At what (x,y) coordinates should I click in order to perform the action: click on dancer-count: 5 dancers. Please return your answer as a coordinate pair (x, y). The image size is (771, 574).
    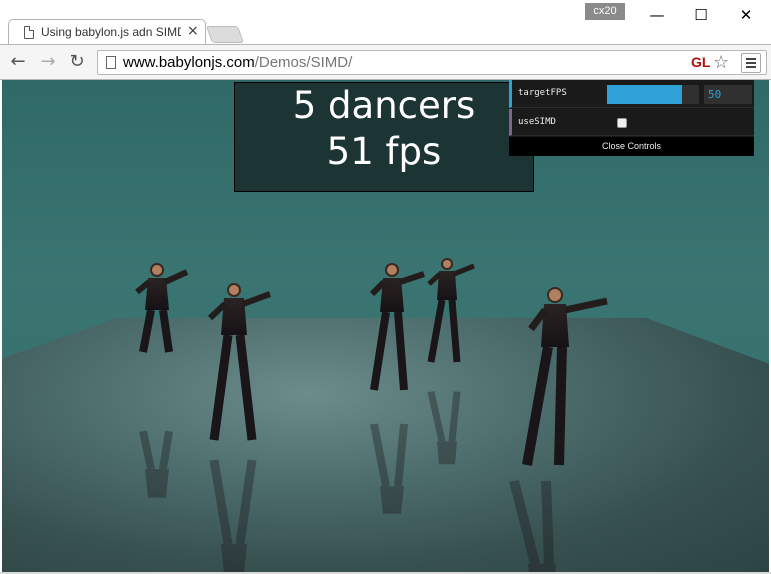
    Looking at the image, I should click on (384, 105).